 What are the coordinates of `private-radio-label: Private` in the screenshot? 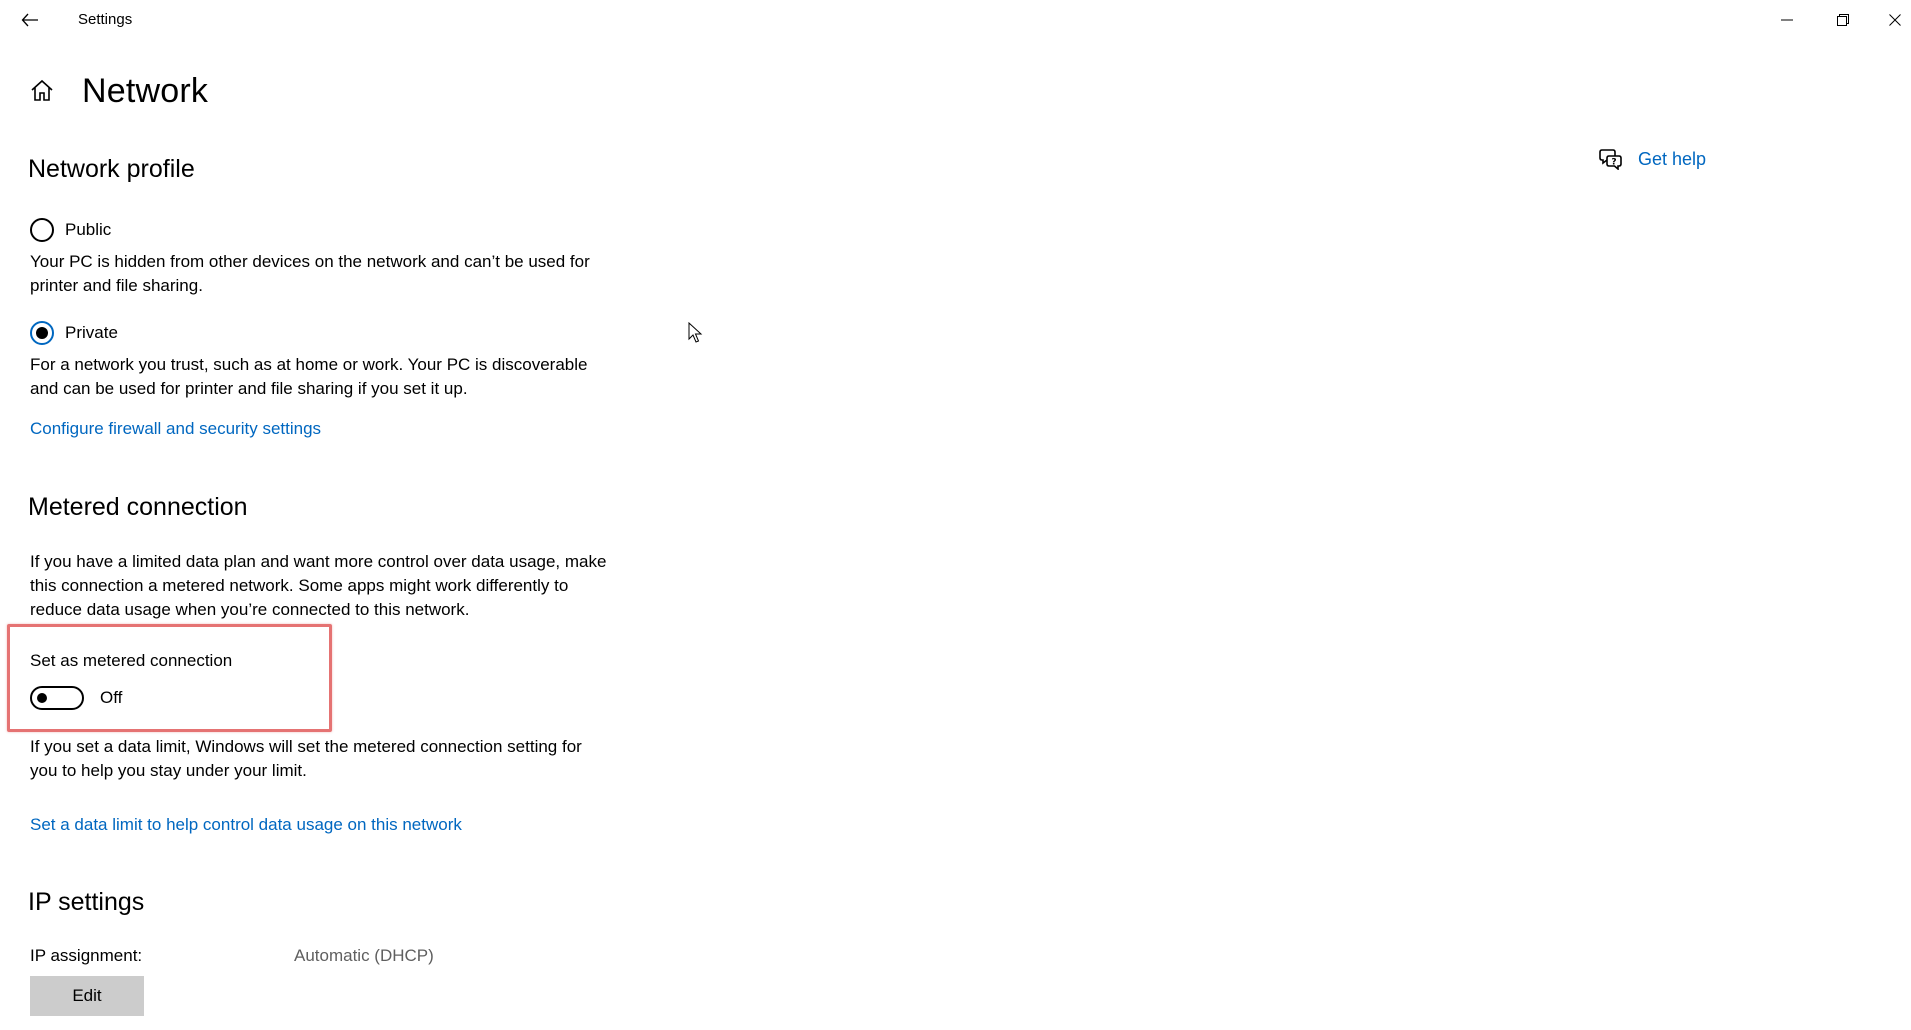 It's located at (91, 332).